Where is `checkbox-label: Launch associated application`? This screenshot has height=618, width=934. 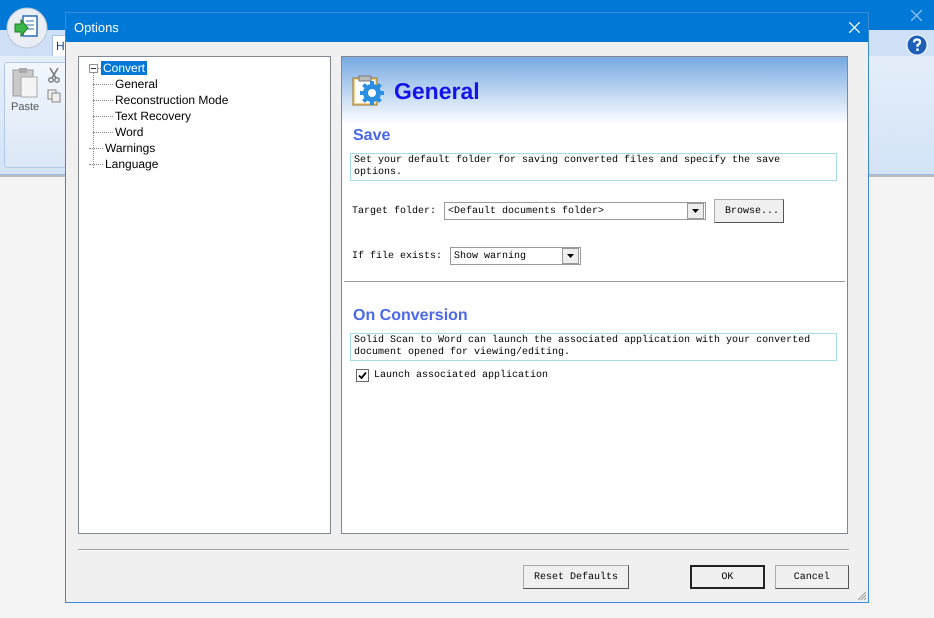 checkbox-label: Launch associated application is located at coordinates (461, 375).